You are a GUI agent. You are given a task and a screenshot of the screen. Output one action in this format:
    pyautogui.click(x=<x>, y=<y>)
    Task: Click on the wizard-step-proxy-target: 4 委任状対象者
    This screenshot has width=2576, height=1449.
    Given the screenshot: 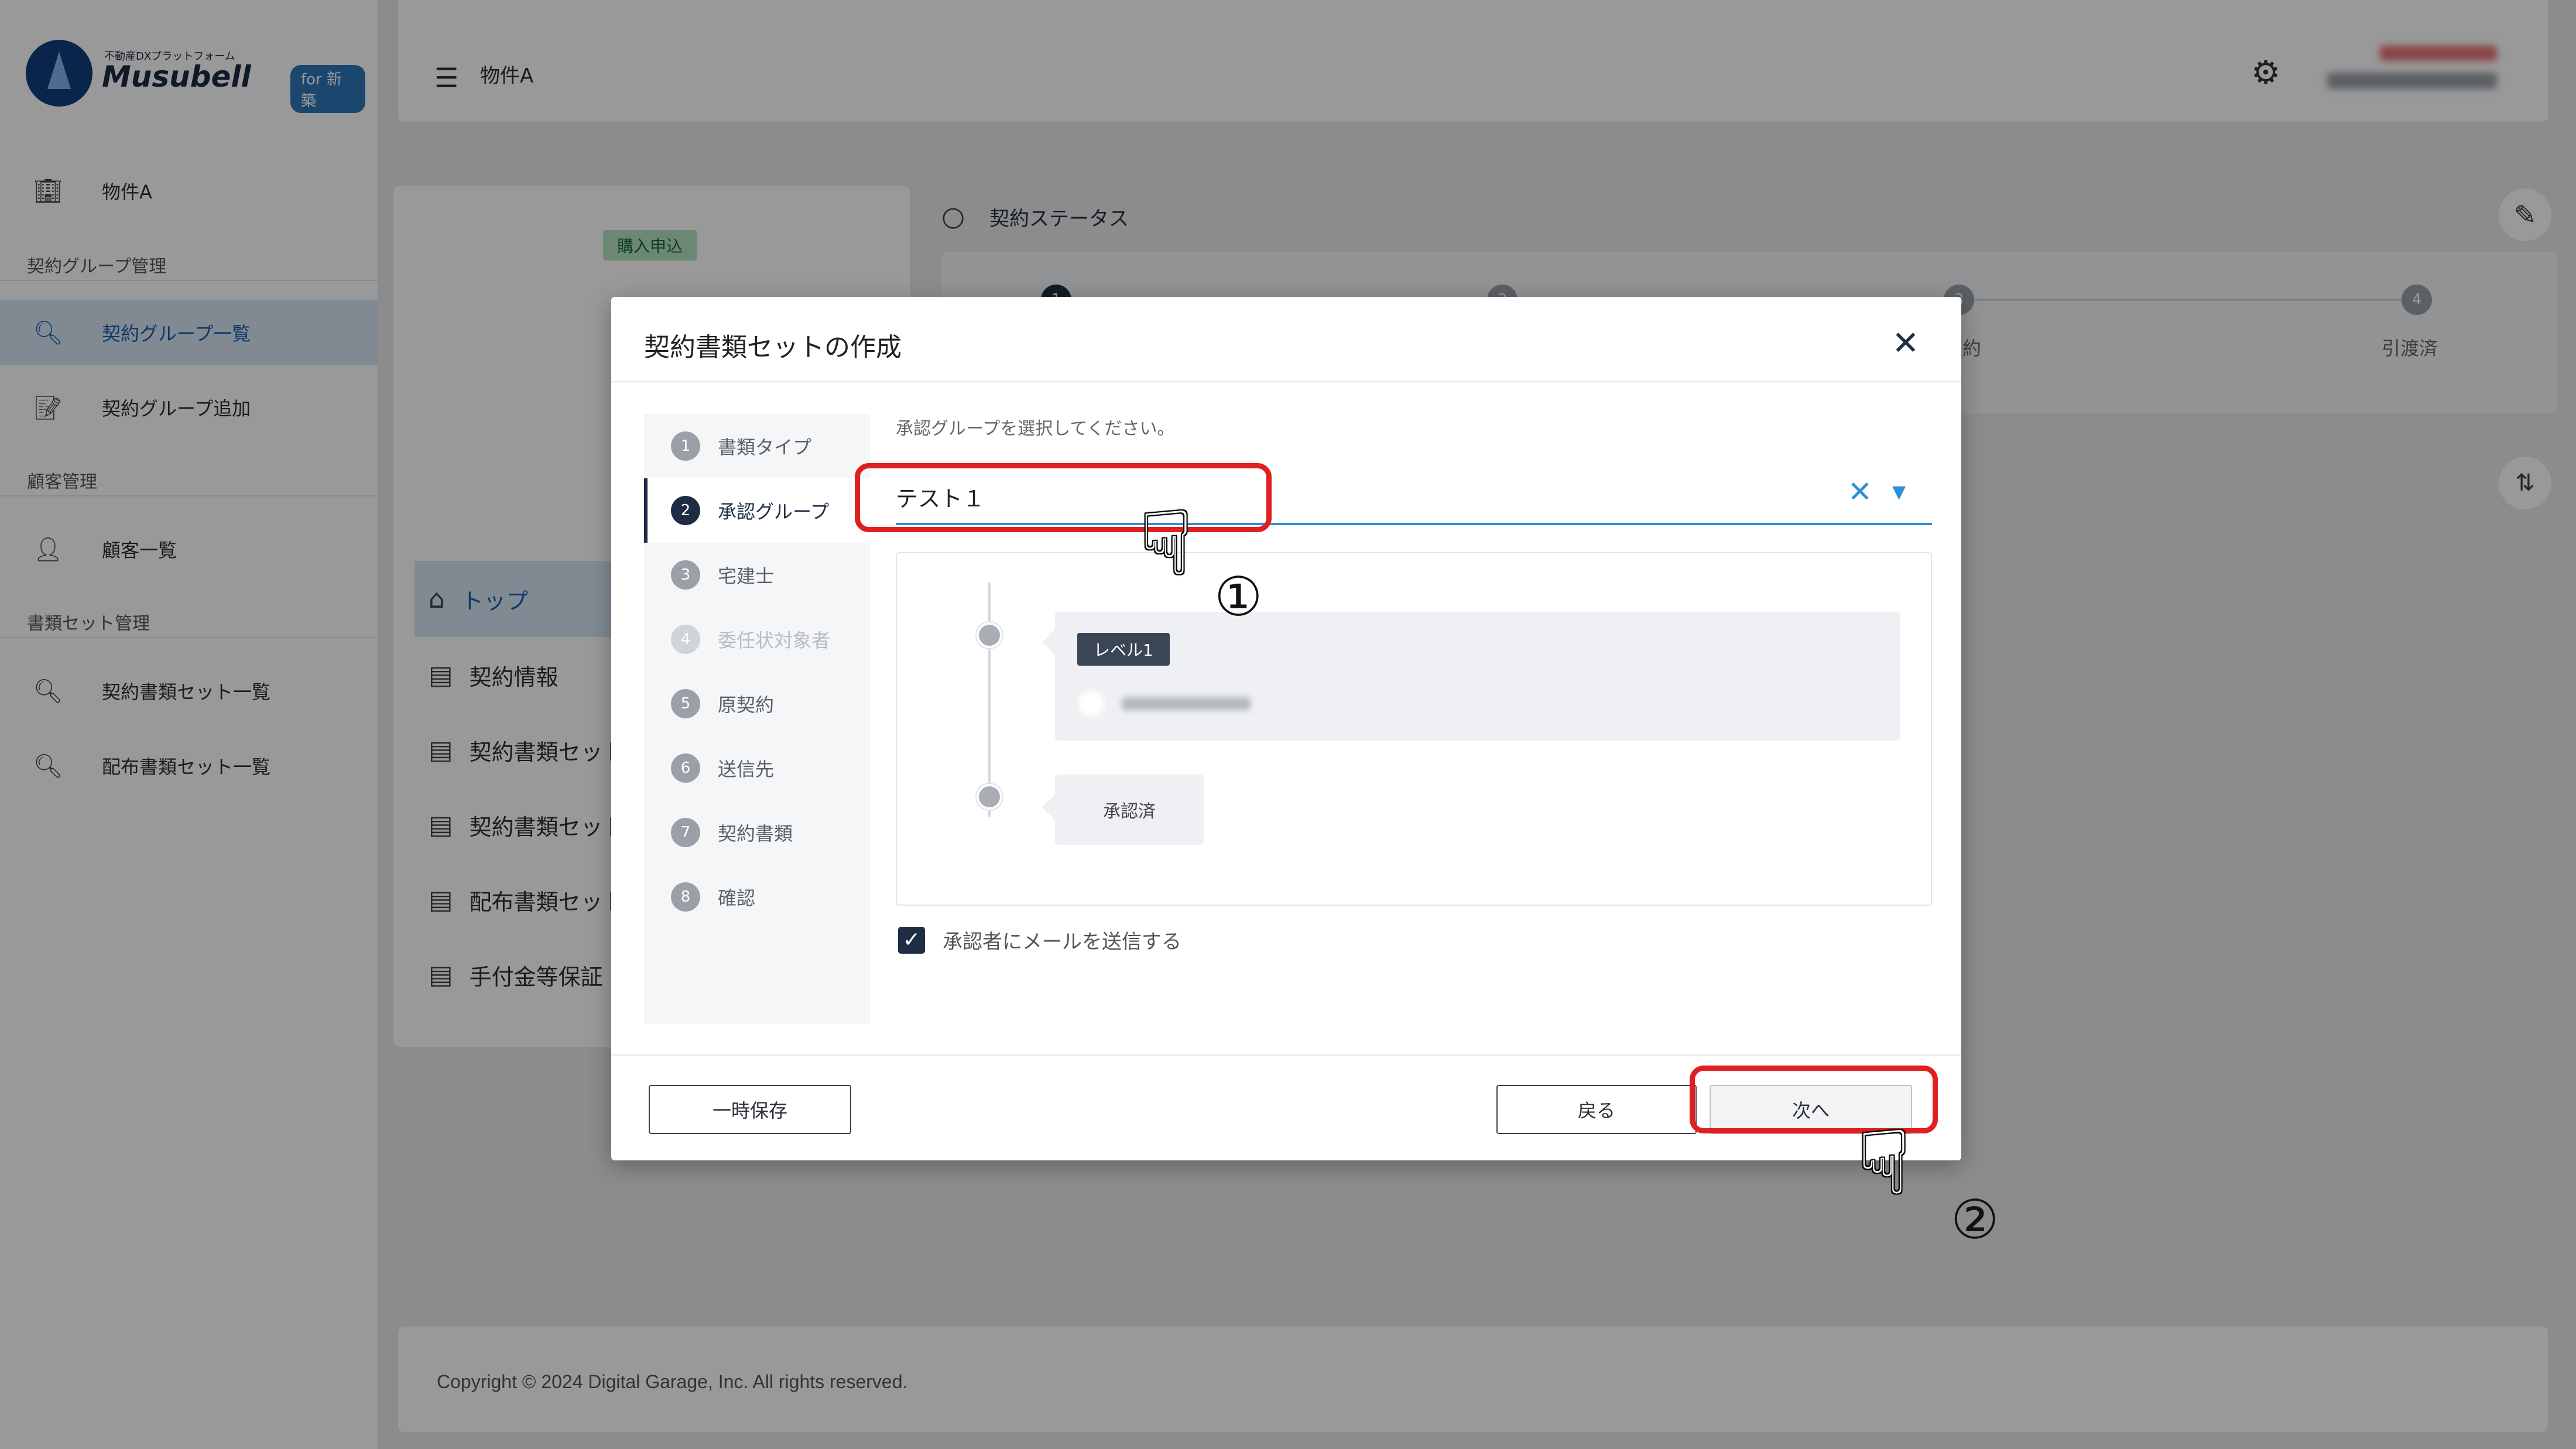 What is the action you would take?
    pyautogui.click(x=757, y=639)
    